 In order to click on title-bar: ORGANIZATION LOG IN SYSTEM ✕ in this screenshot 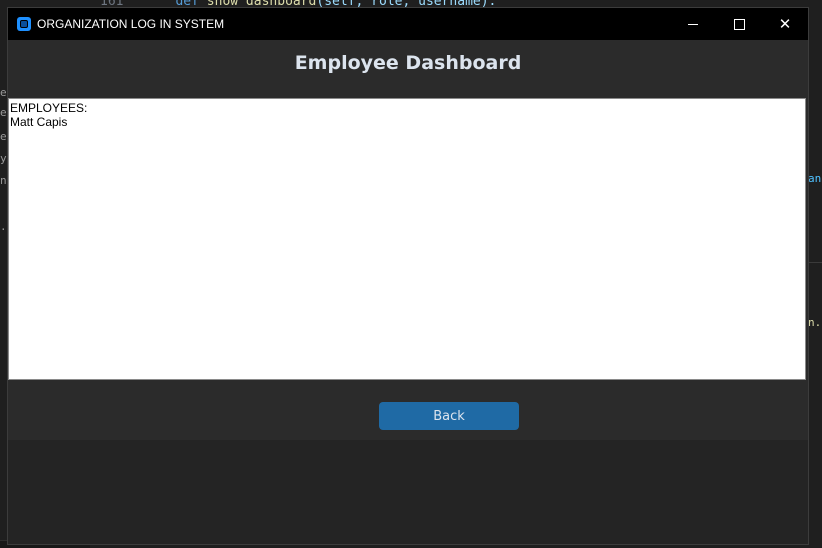, I will do `click(408, 24)`.